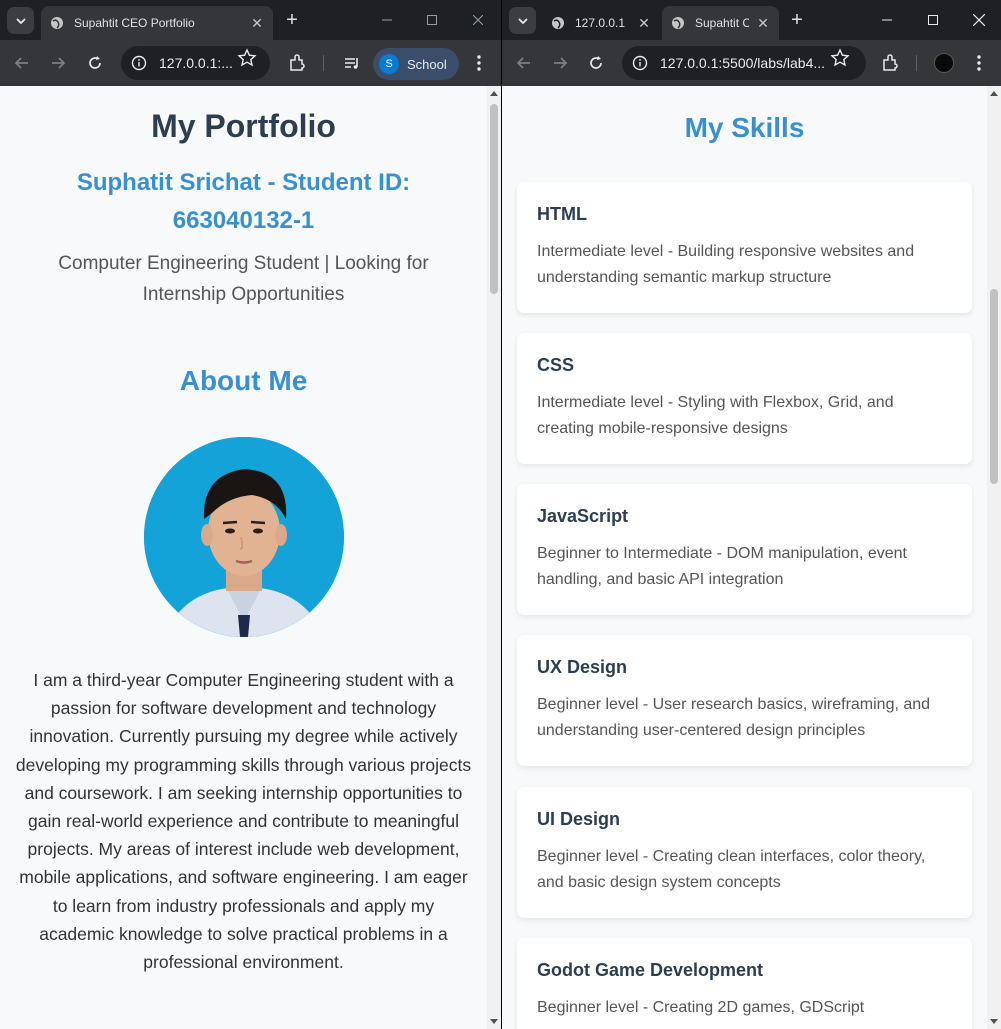 The width and height of the screenshot is (1001, 1029). I want to click on tab-title: Supahtit C, so click(722, 23).